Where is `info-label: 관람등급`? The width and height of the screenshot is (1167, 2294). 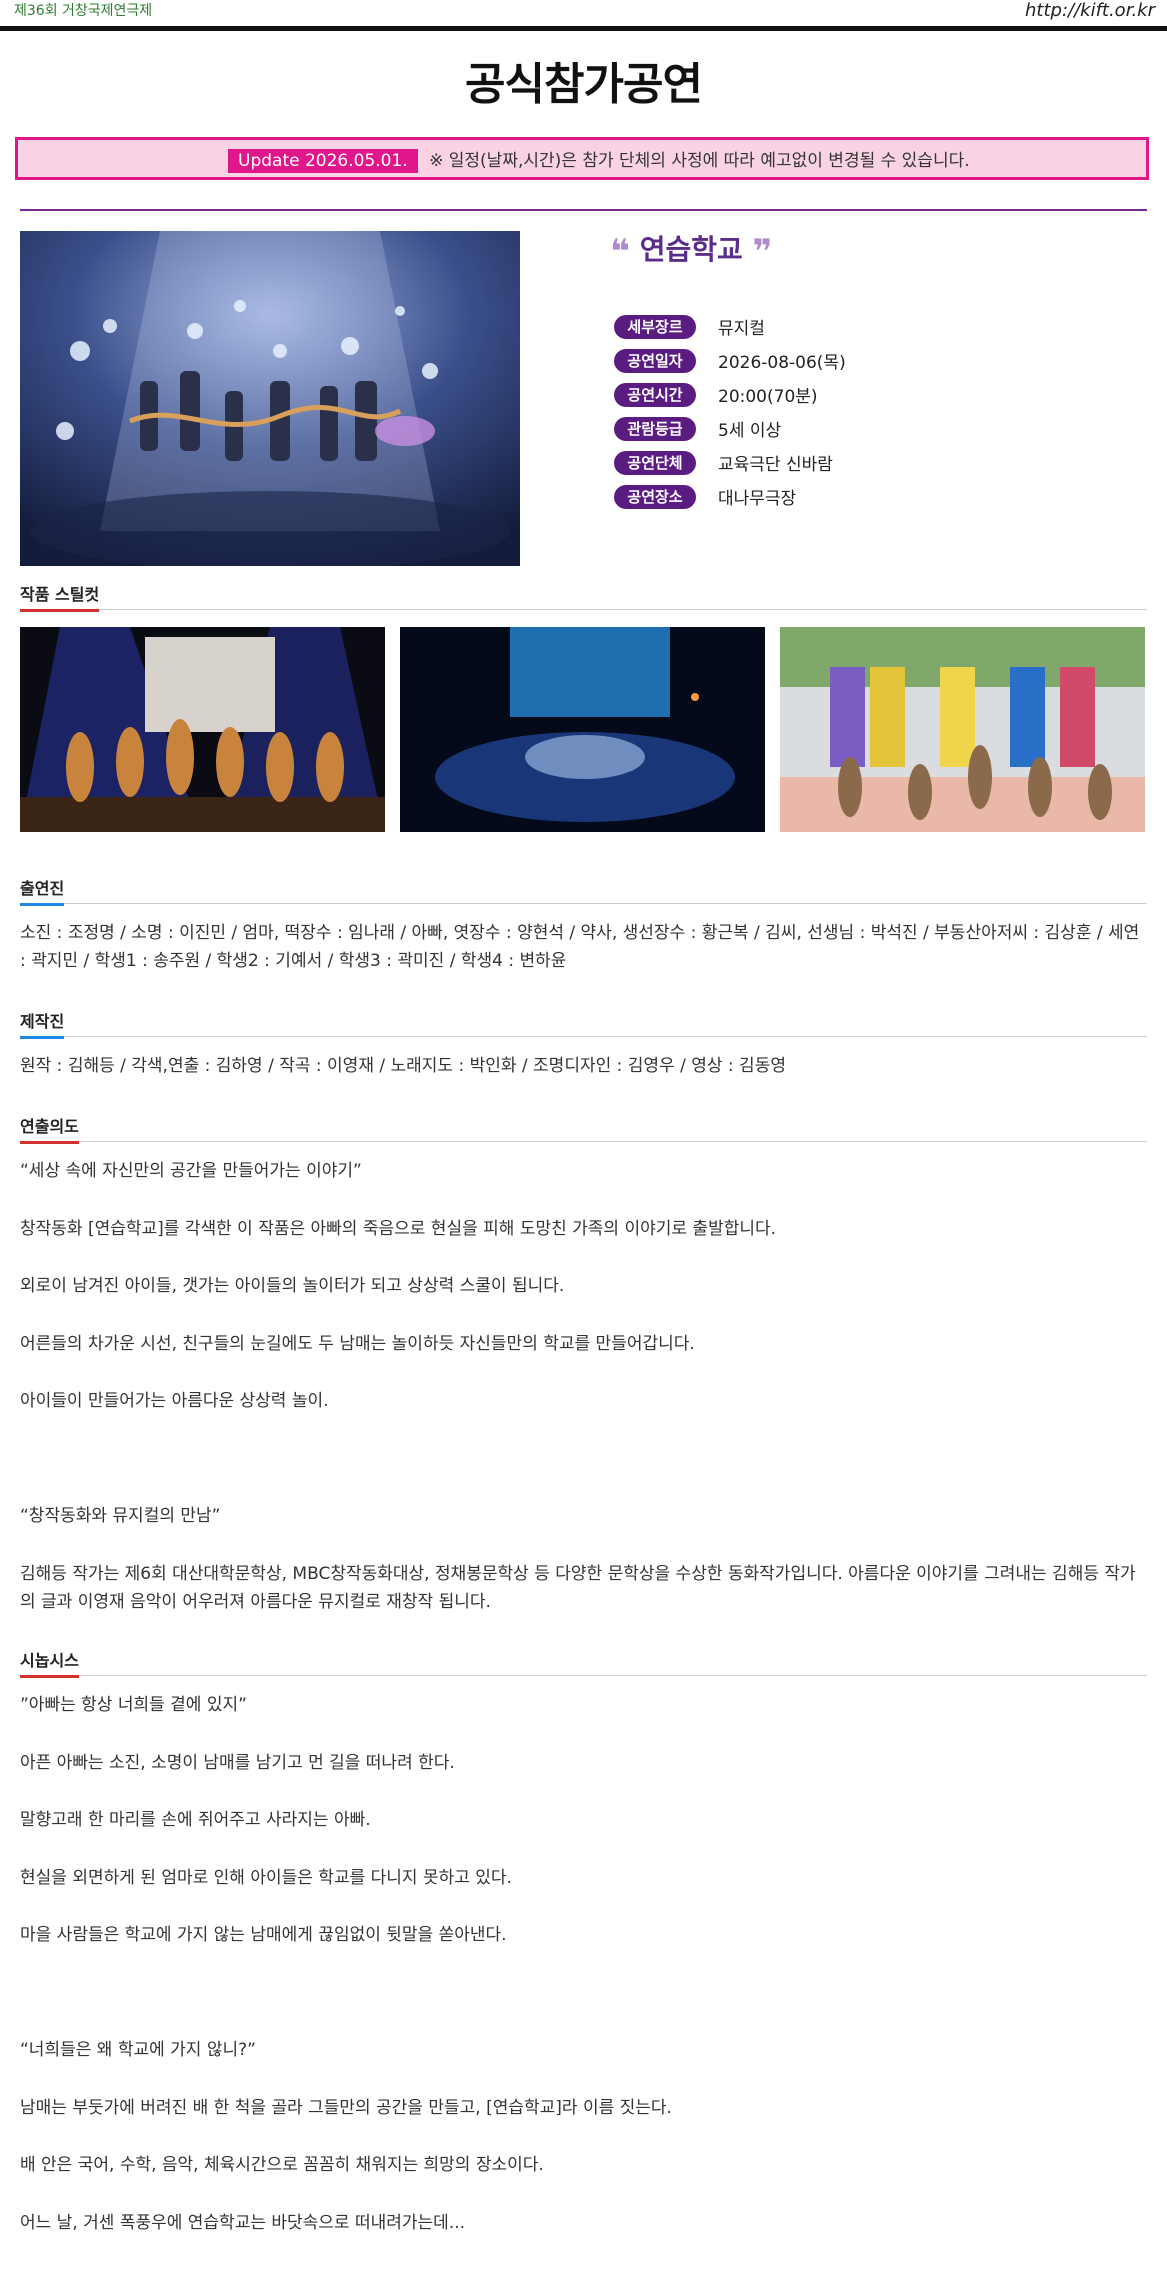 info-label: 관람등급 is located at coordinates (655, 428).